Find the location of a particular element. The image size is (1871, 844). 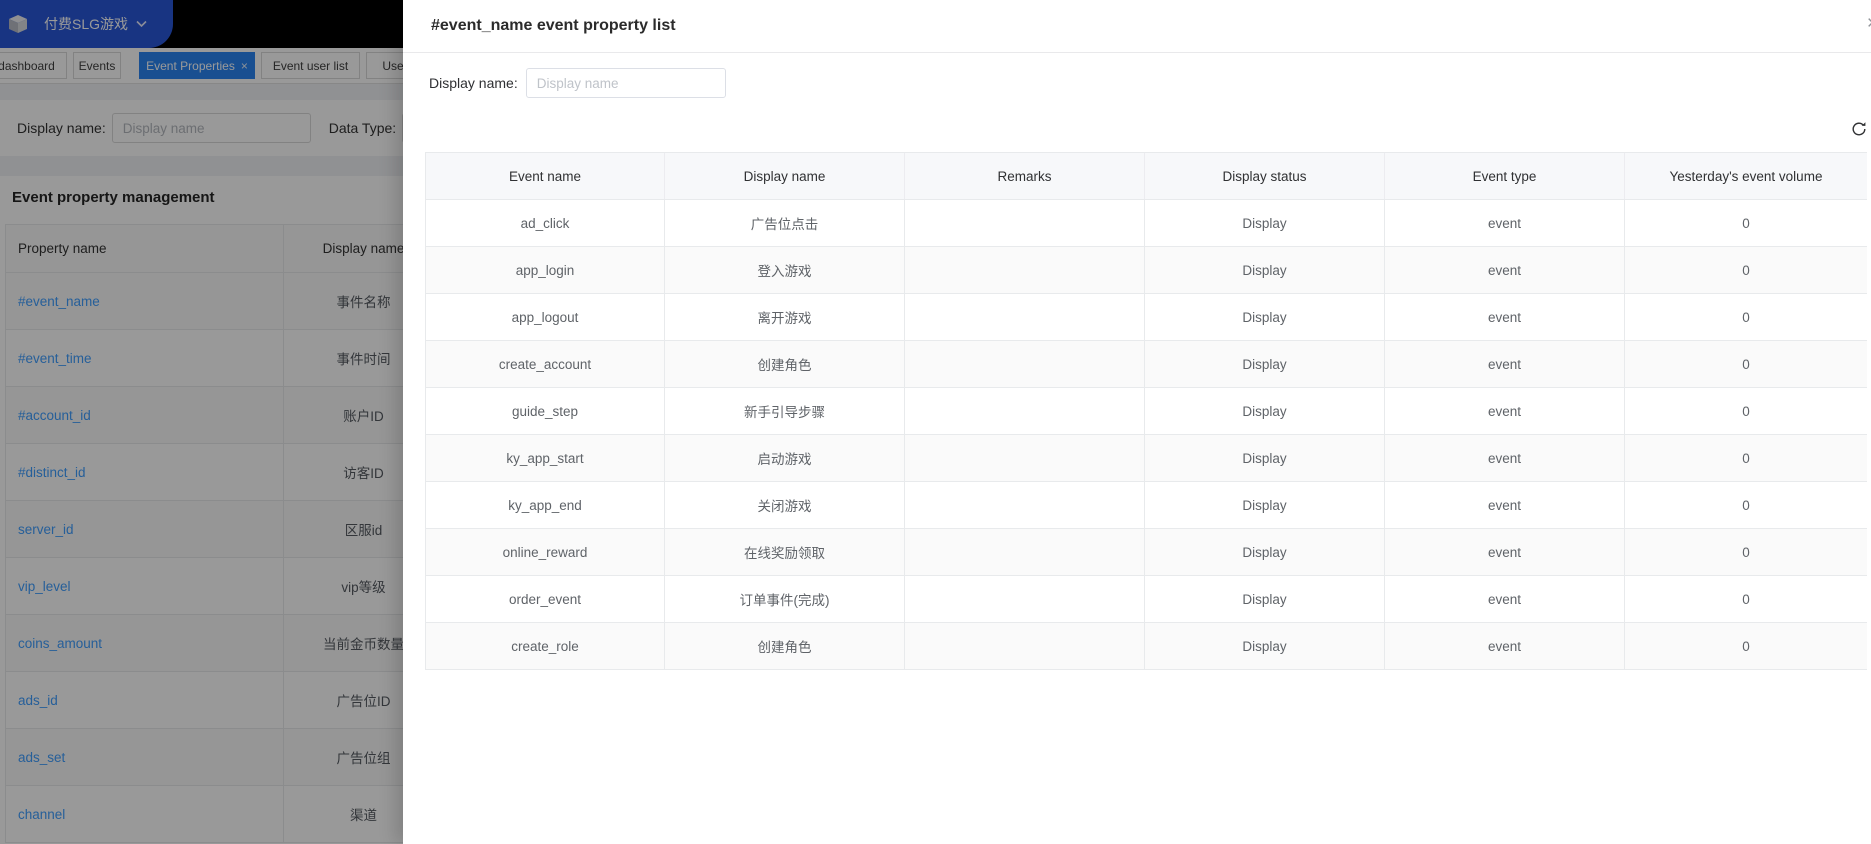

event-row: online_reward 在线奖励领取 Display event 0 is located at coordinates (1146, 552).